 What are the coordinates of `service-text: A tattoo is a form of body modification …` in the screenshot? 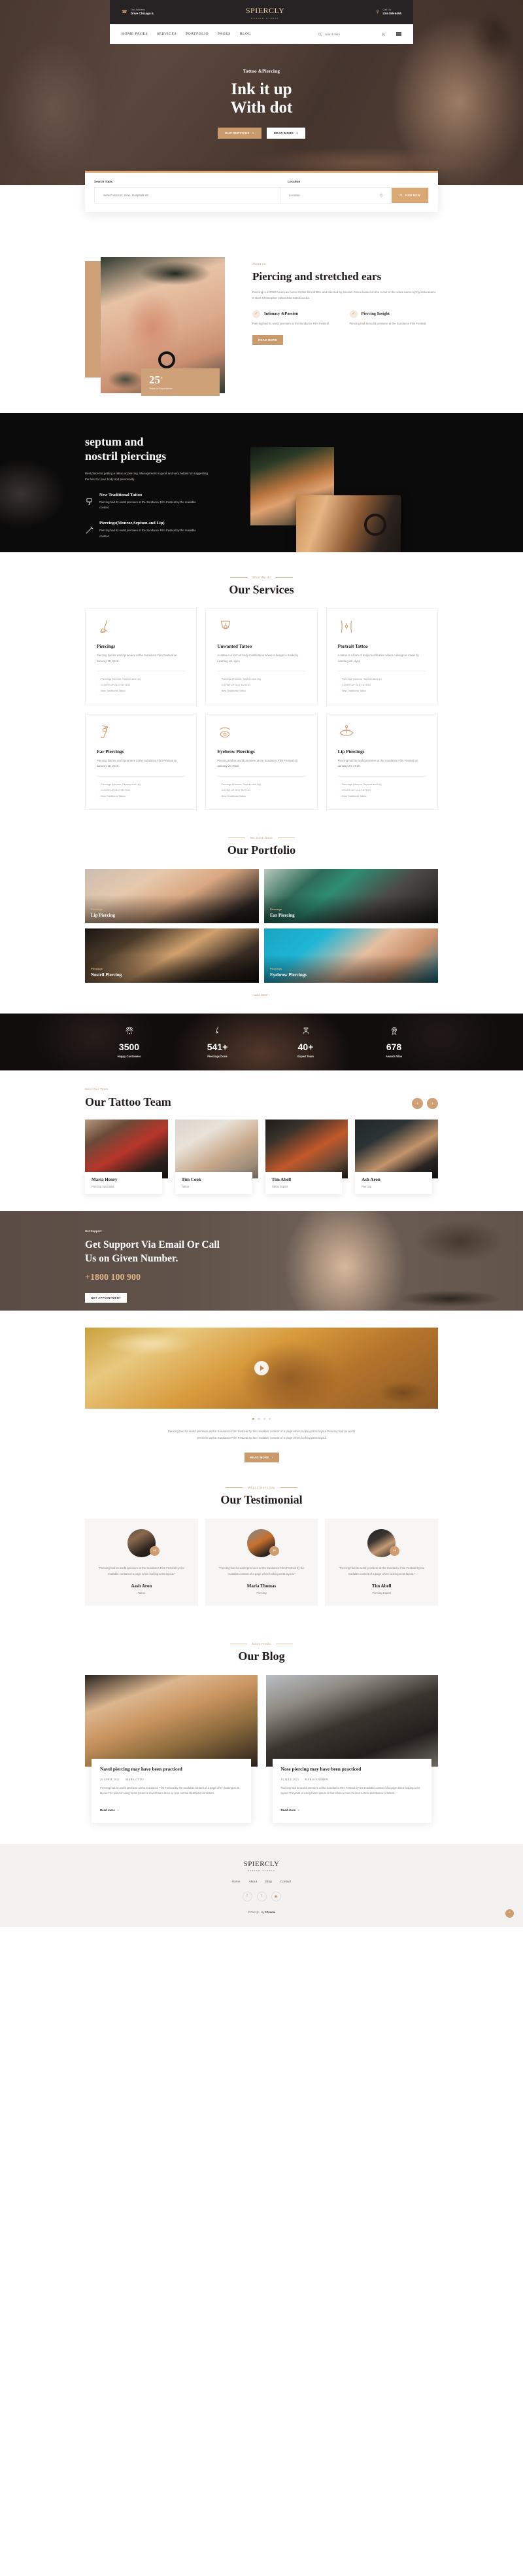 It's located at (258, 658).